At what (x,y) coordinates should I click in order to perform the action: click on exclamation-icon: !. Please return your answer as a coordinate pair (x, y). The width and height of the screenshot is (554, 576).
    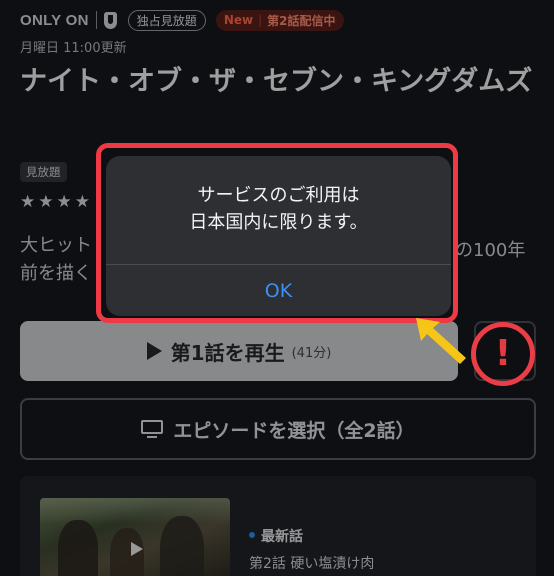
    Looking at the image, I should click on (503, 353).